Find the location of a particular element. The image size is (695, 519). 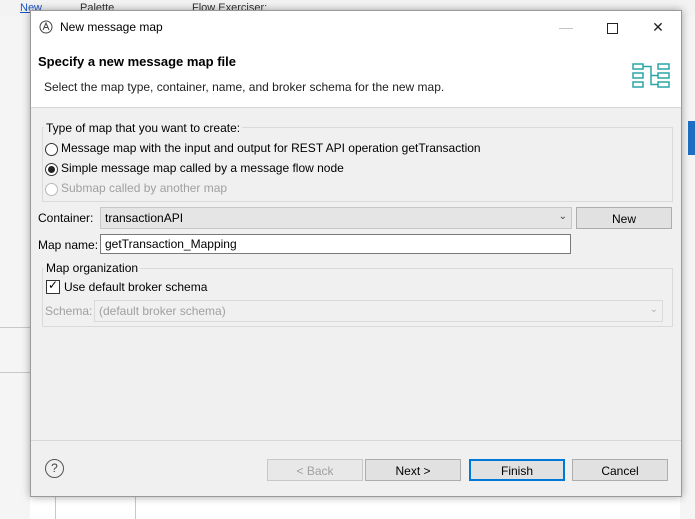

radio-label: Submap called by another map is located at coordinates (144, 188).